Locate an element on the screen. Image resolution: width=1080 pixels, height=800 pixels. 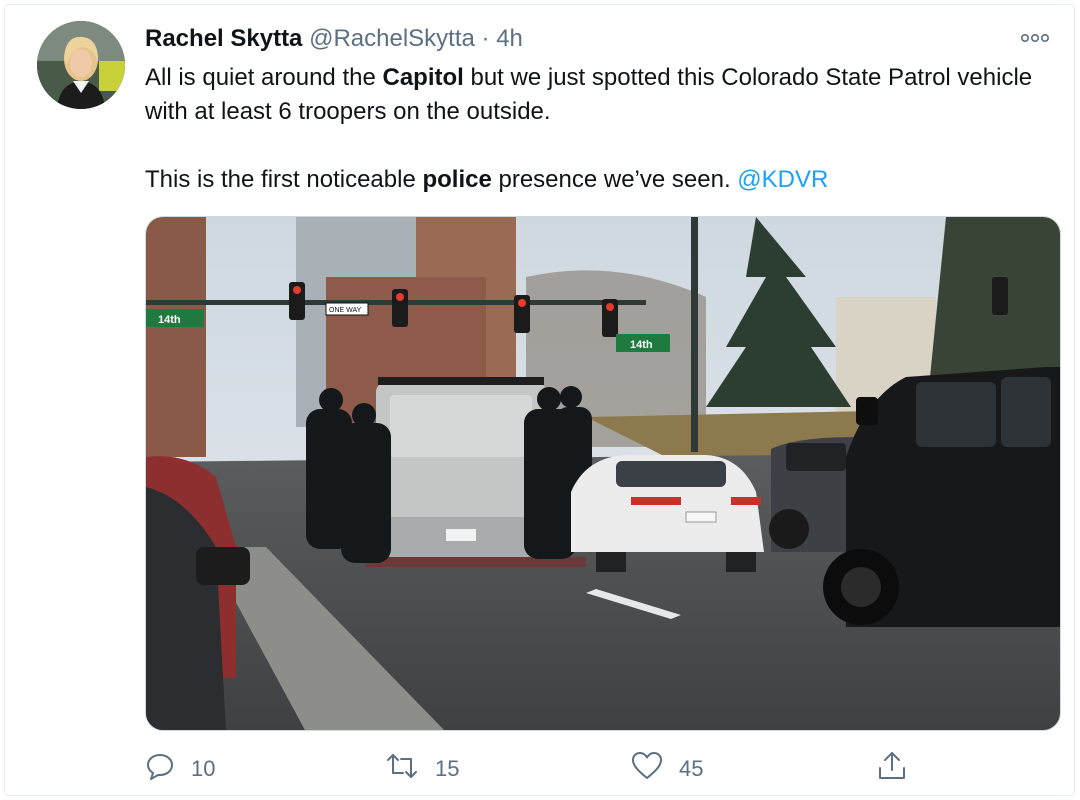
signal-pole is located at coordinates (694, 334).